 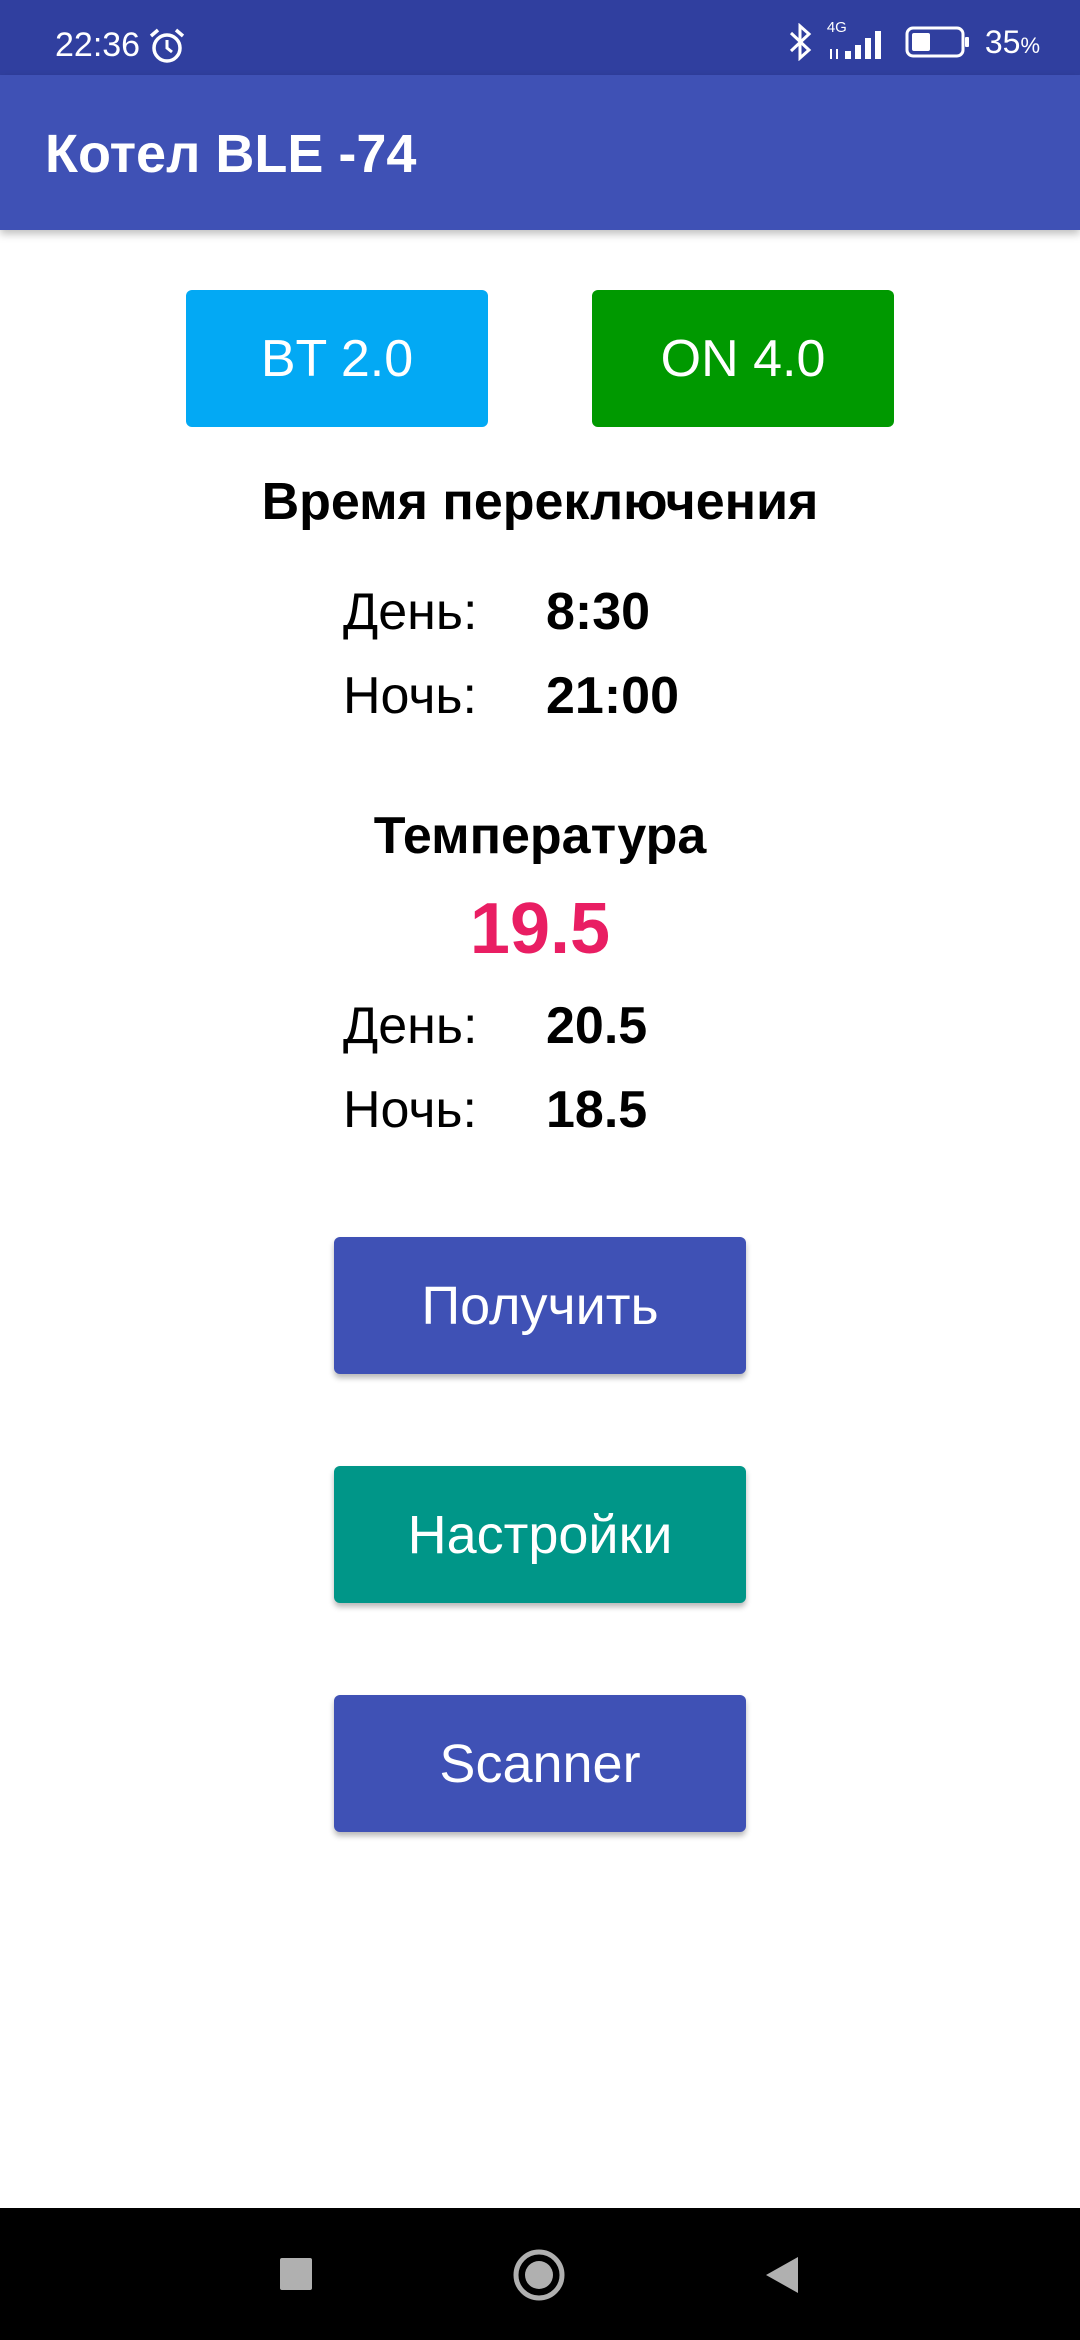 I want to click on recents-icon, so click(x=296, y=2274).